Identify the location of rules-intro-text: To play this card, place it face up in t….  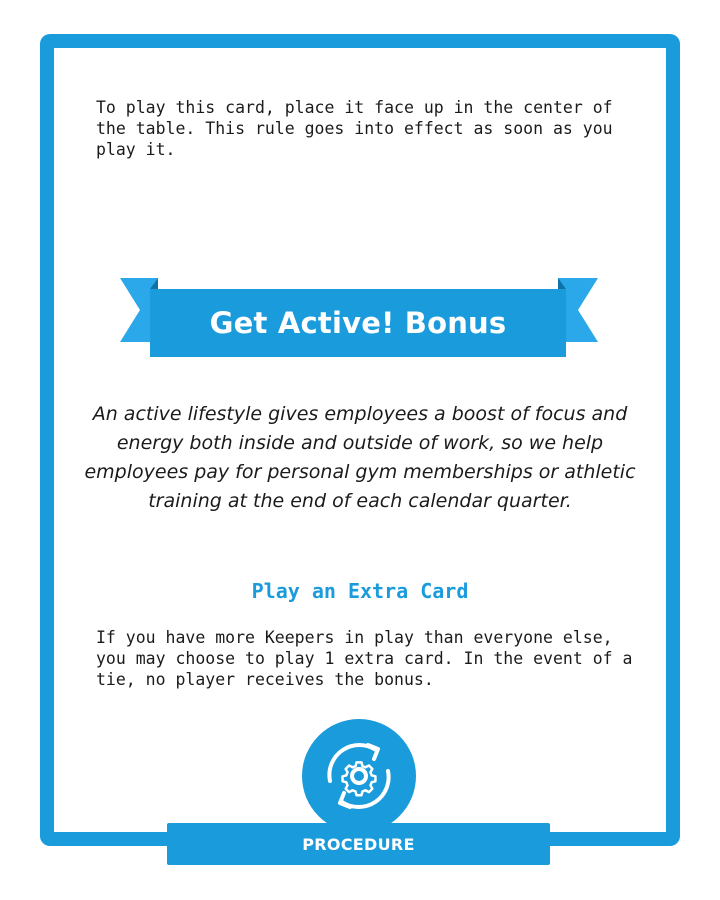
(359, 128).